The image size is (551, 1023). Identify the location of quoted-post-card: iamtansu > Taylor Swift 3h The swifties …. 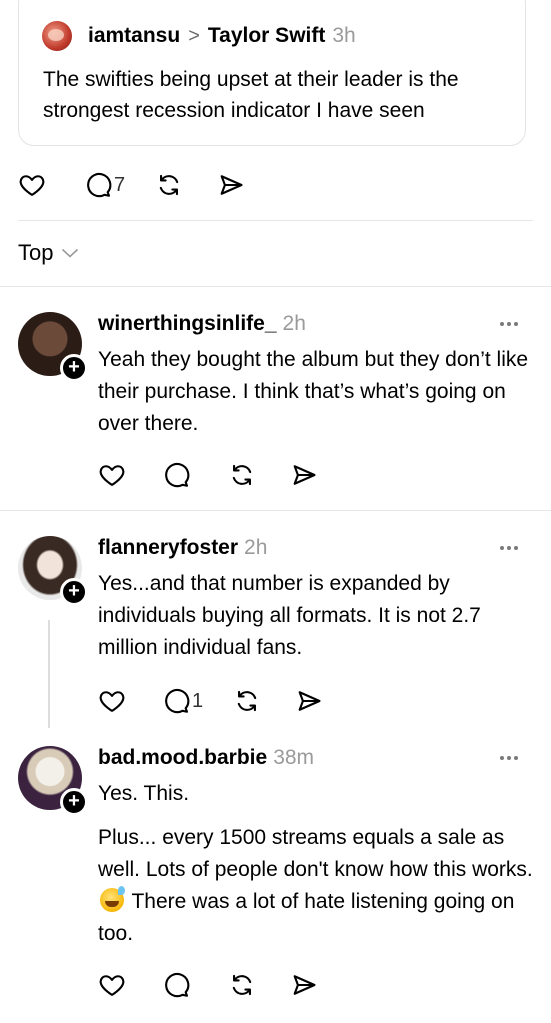
(272, 73).